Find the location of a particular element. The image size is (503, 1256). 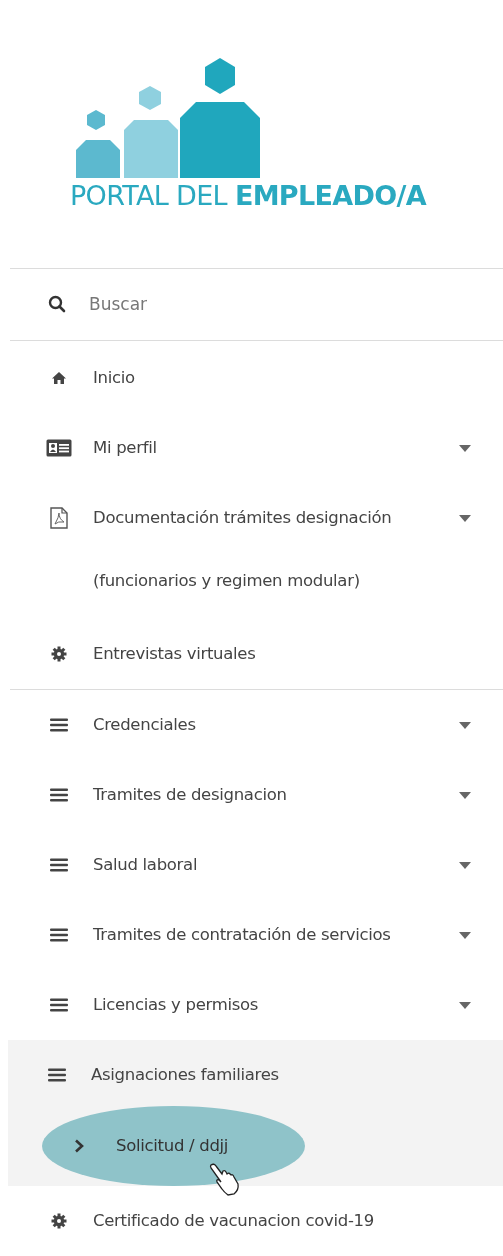

menu-item: Credenciales is located at coordinates (256, 725).